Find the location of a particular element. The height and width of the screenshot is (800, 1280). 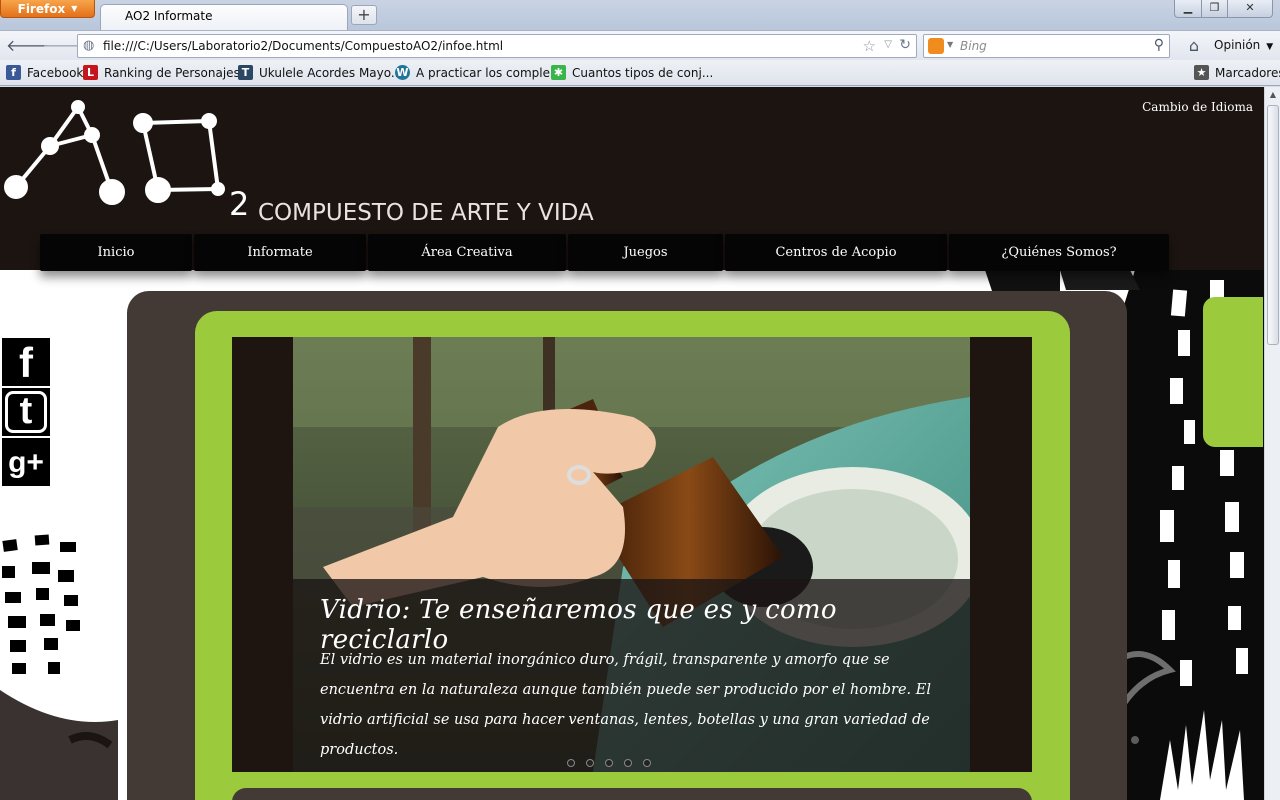

menu-item-quienes-somos: ¿Quiénes Somos? is located at coordinates (1059, 252).